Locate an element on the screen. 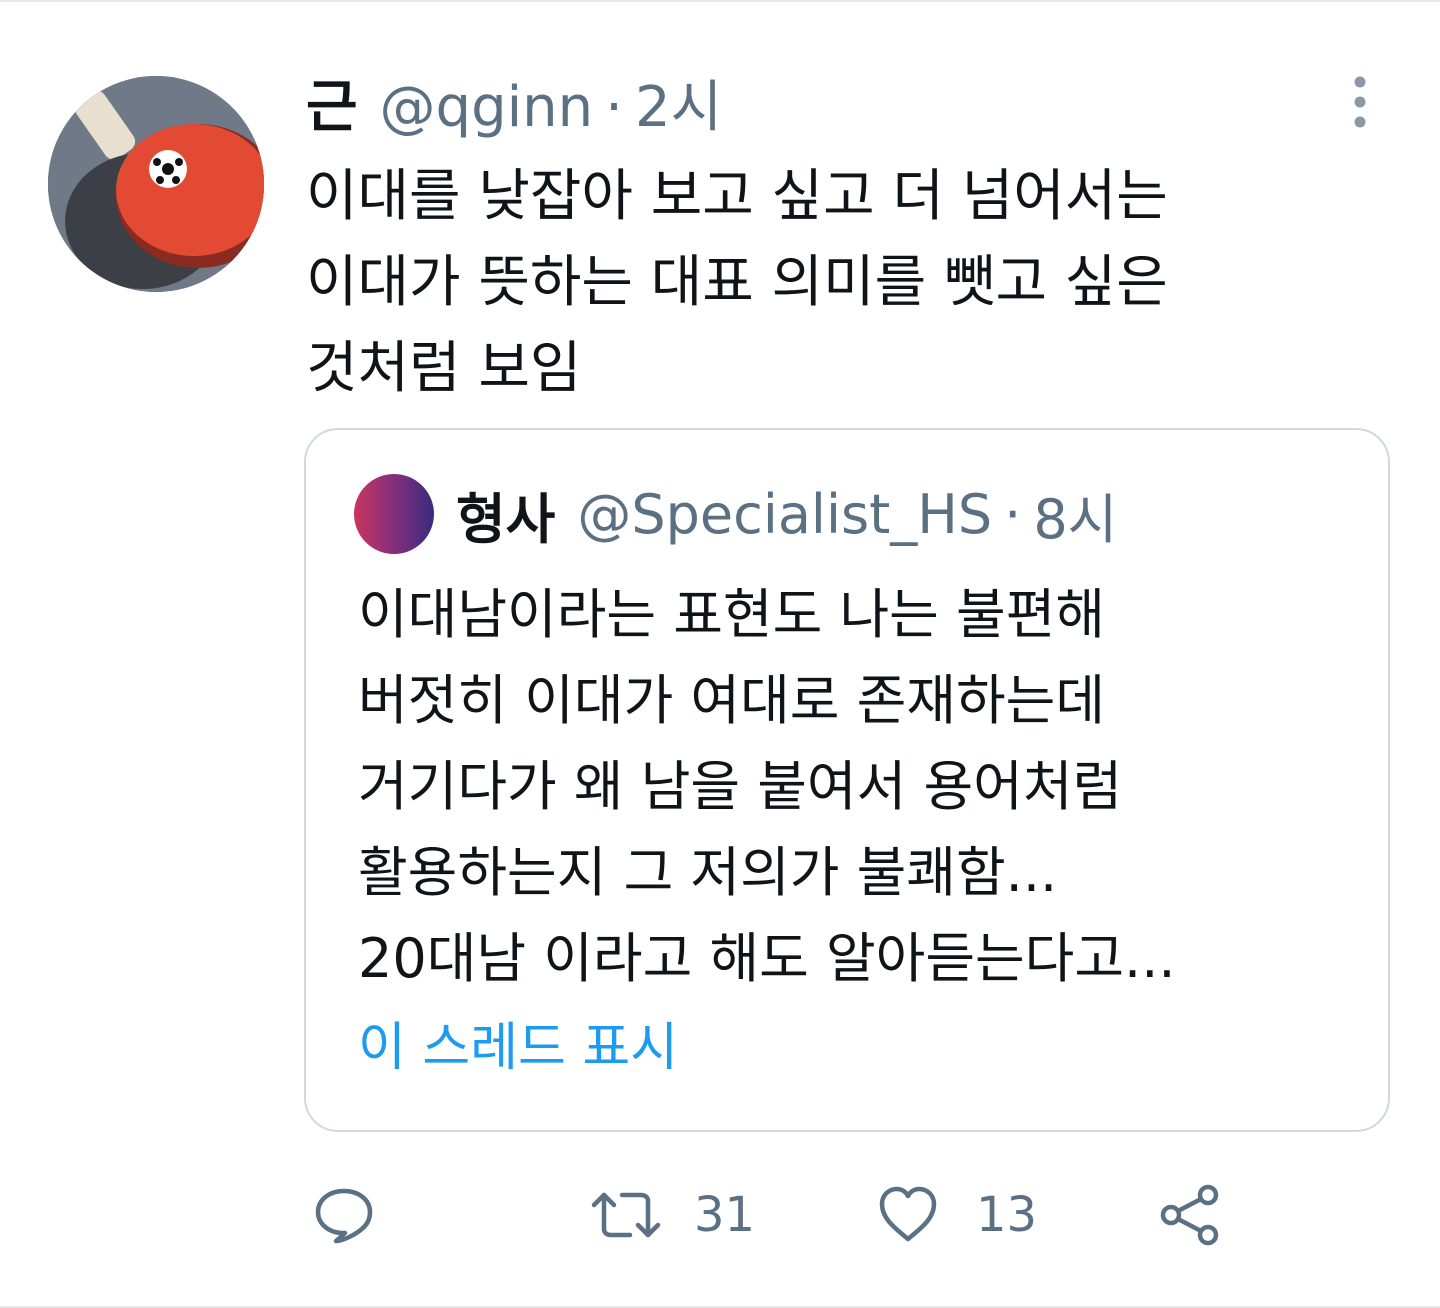 The height and width of the screenshot is (1308, 1440). avatar is located at coordinates (156, 184).